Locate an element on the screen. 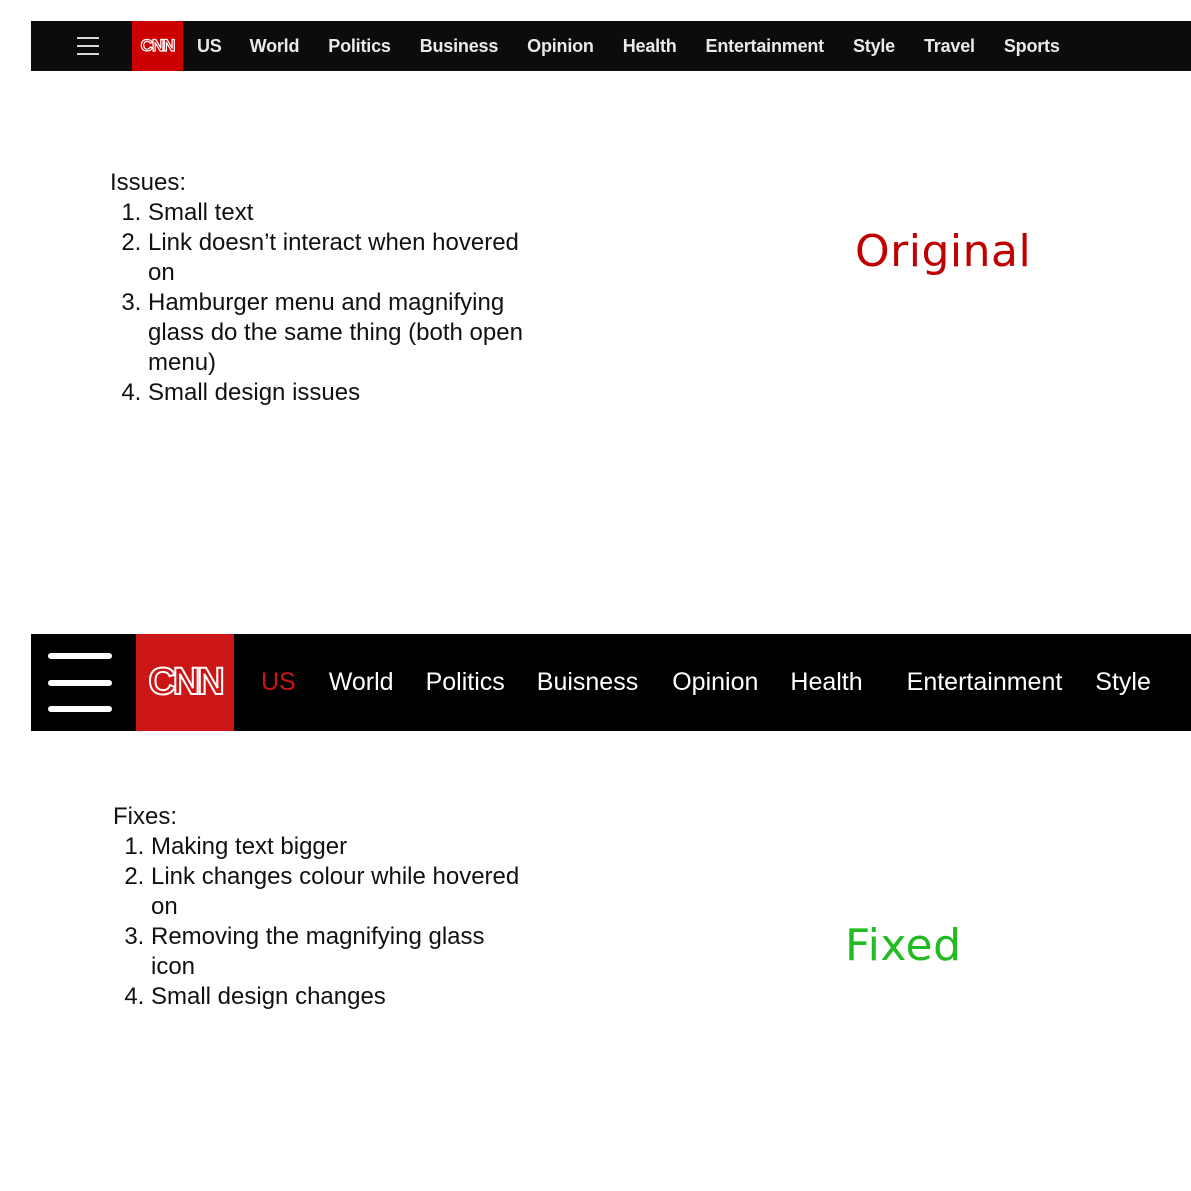 The height and width of the screenshot is (1191, 1191). fix-item: Making text bigger is located at coordinates (342, 847).